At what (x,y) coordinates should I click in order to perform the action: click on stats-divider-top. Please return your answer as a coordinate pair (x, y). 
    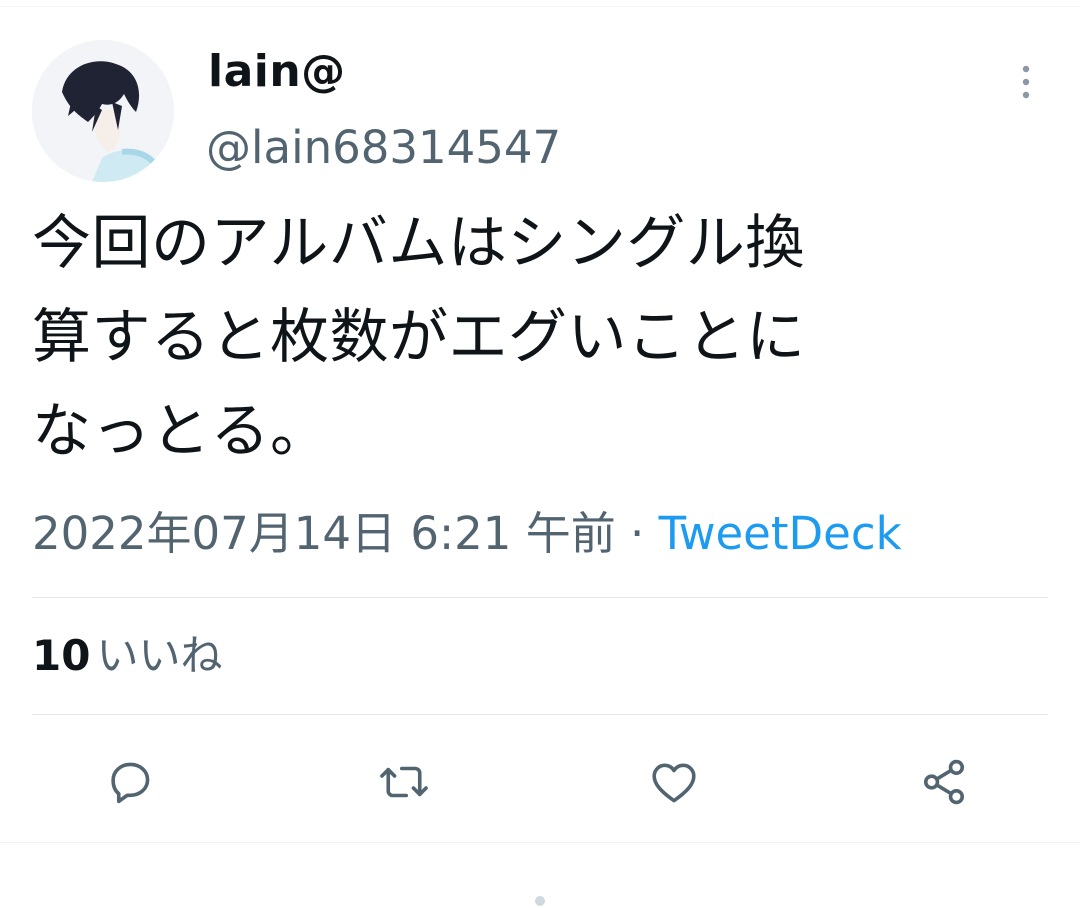
    Looking at the image, I should click on (540, 597).